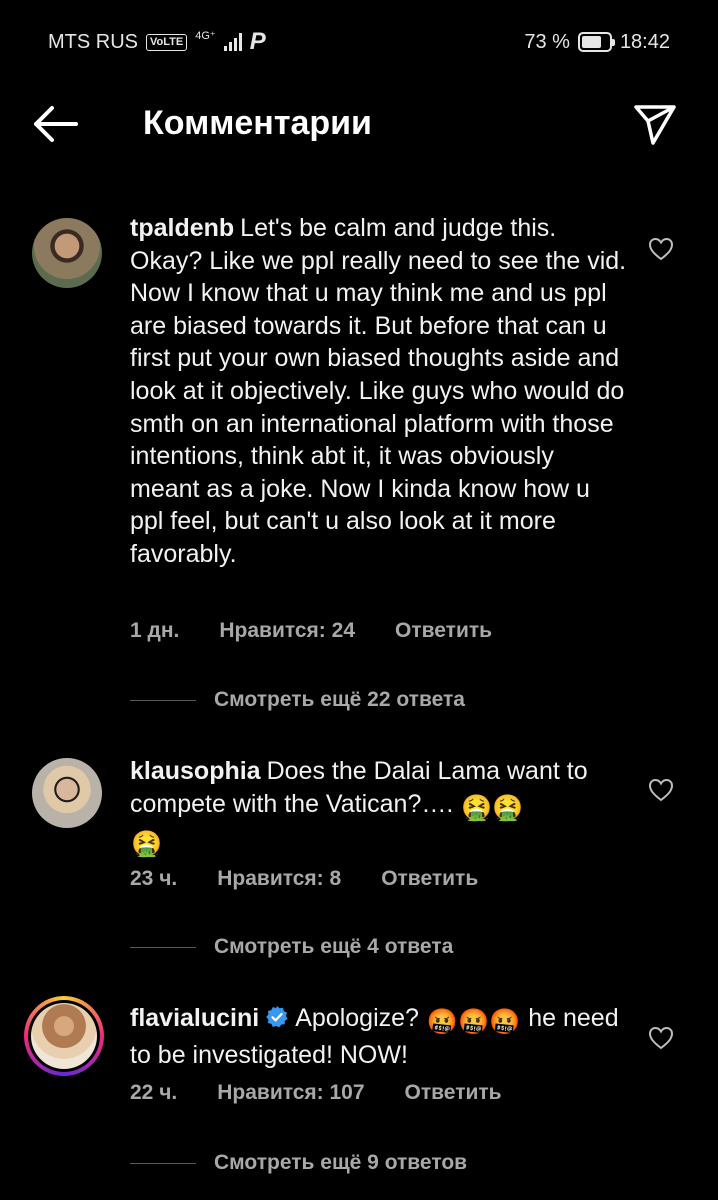 The image size is (718, 1200). I want to click on comment-meta: 22 ч. Нравится: 107 Ответить, so click(316, 1093).